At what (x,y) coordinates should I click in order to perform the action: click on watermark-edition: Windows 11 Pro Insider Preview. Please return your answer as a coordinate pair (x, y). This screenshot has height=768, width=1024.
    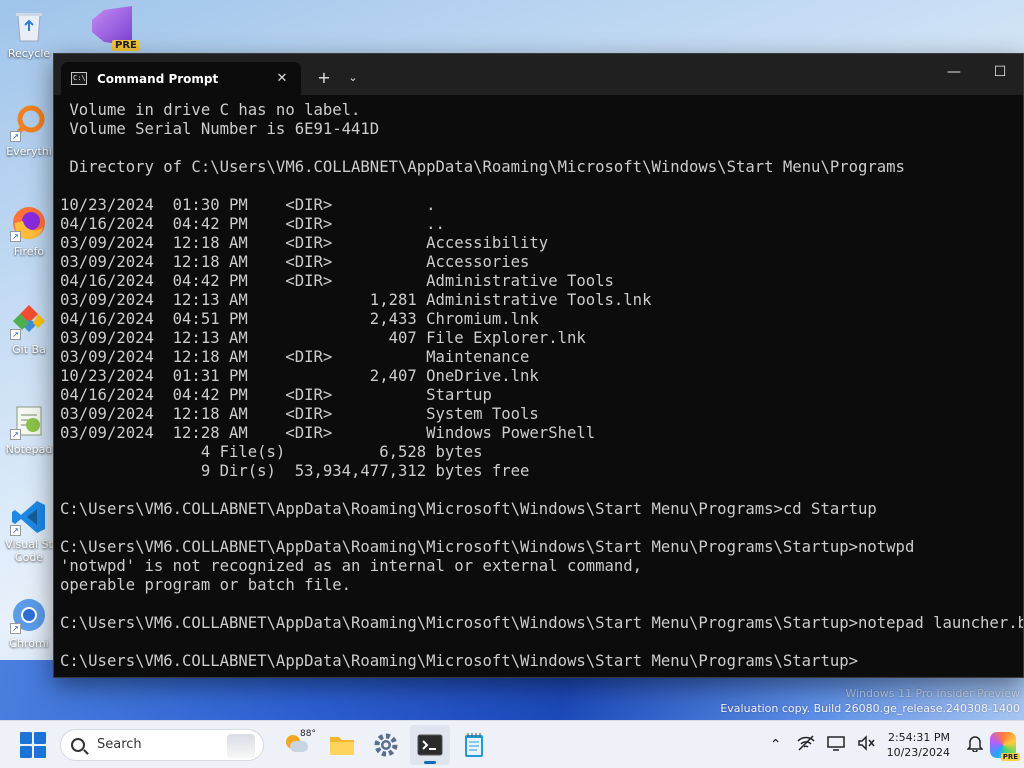
    Looking at the image, I should click on (932, 693).